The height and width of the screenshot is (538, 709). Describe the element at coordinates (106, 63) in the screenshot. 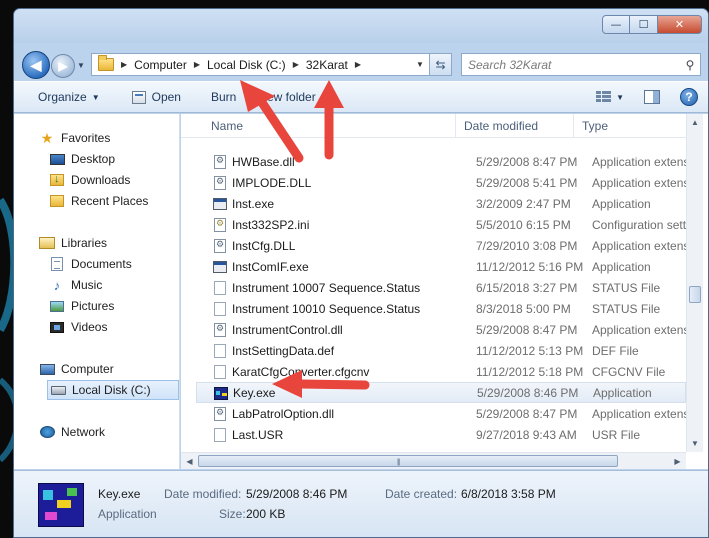

I see `folder-icon` at that location.